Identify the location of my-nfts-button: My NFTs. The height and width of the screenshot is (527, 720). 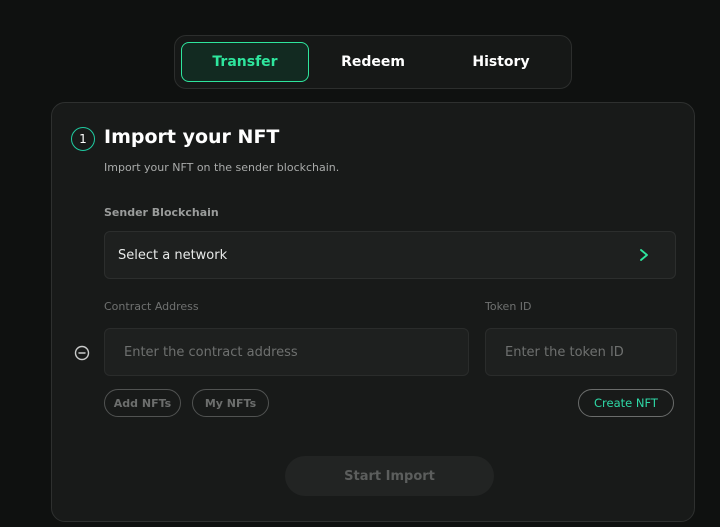
(230, 403).